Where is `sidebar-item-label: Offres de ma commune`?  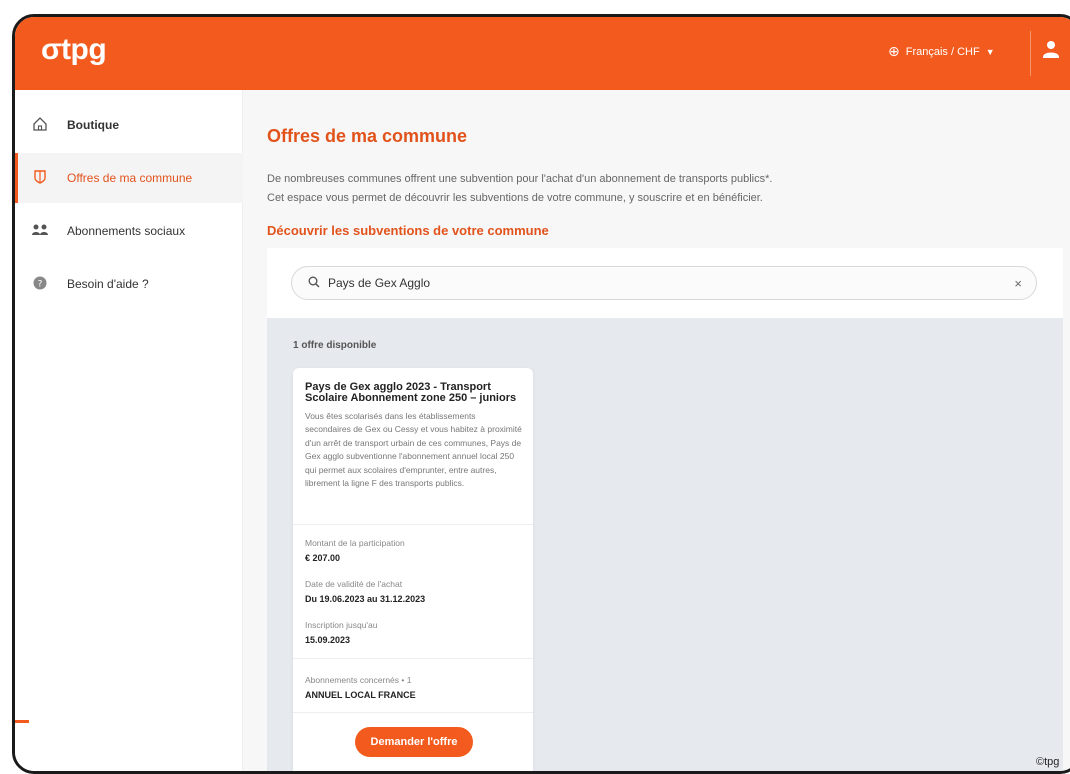 sidebar-item-label: Offres de ma commune is located at coordinates (130, 178).